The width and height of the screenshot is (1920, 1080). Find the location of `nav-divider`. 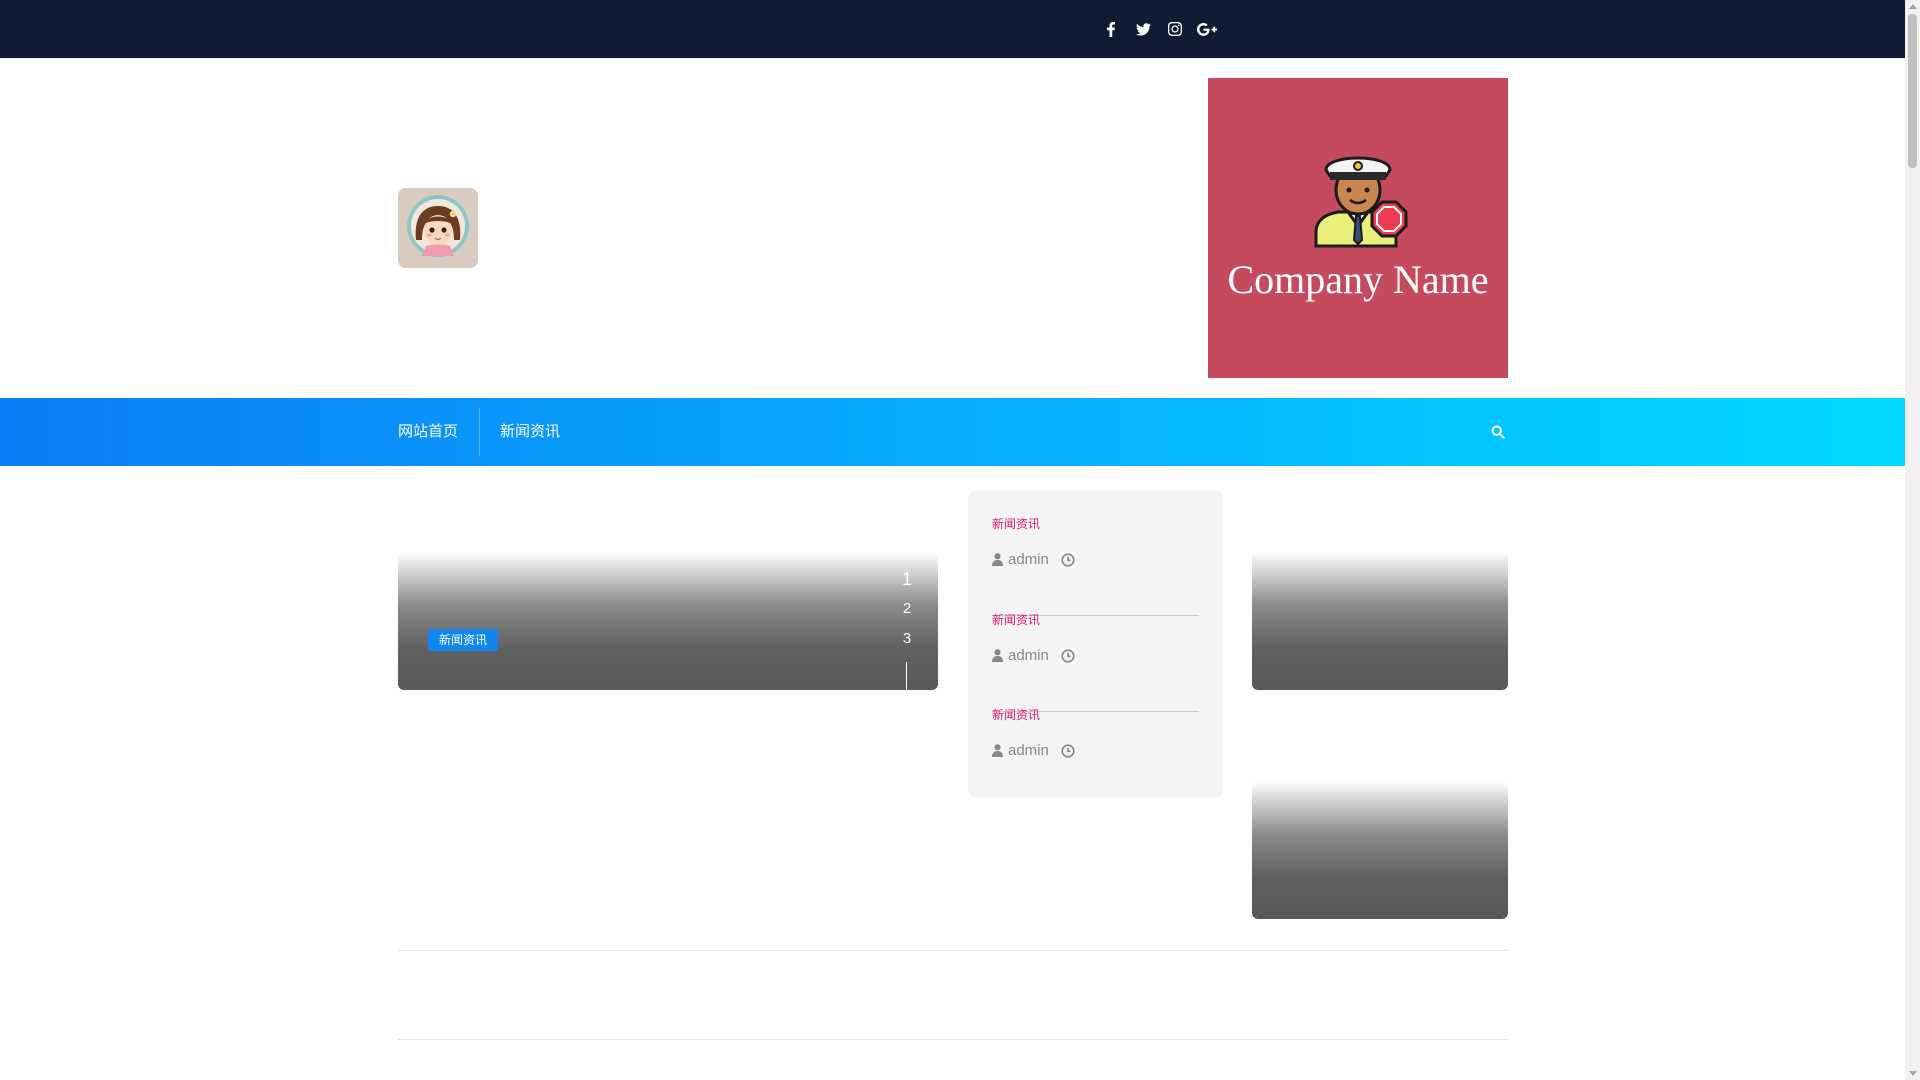

nav-divider is located at coordinates (479, 432).